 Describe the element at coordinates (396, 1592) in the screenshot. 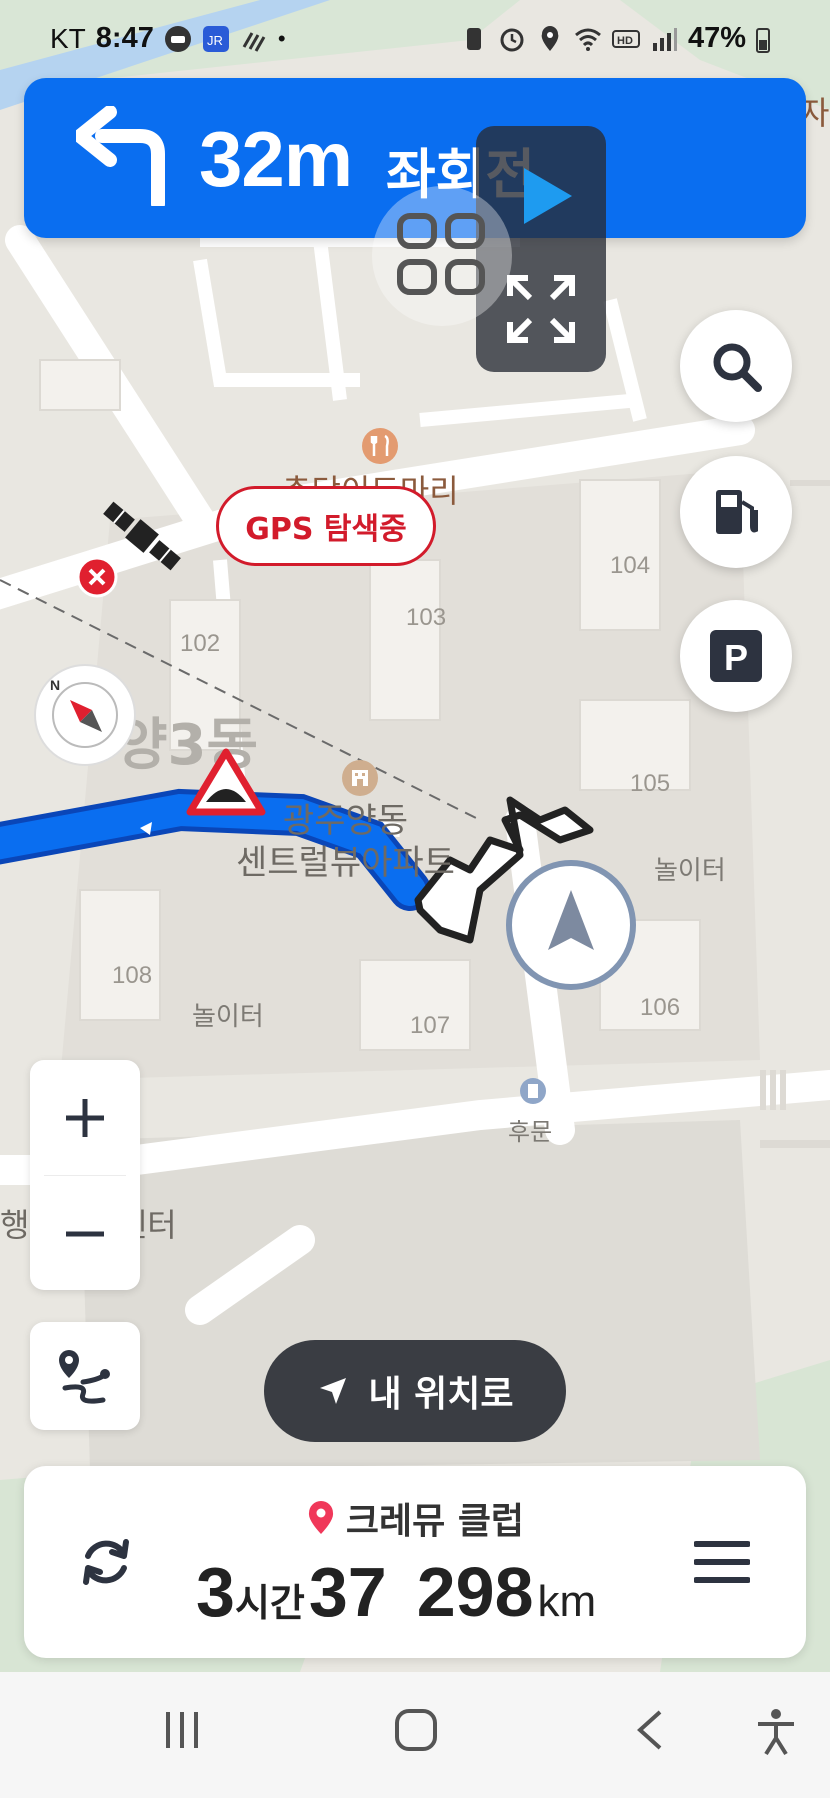

I see `eta-info: 3 시간 37 298 km` at that location.